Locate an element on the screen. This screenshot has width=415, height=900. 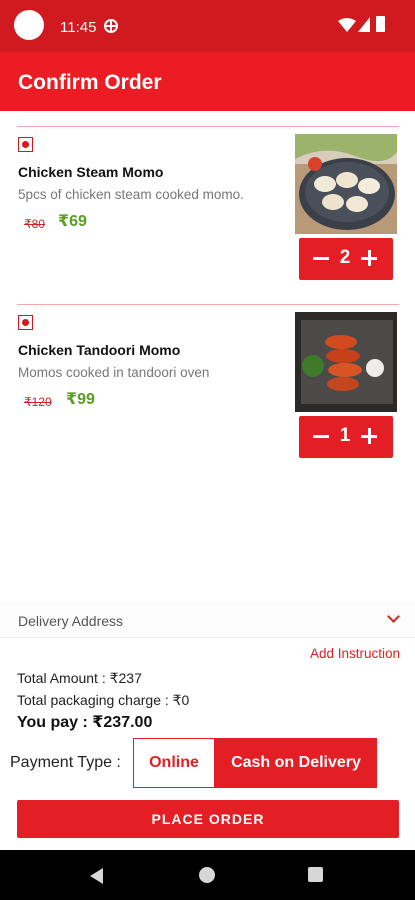
back-icon is located at coordinates (96, 876).